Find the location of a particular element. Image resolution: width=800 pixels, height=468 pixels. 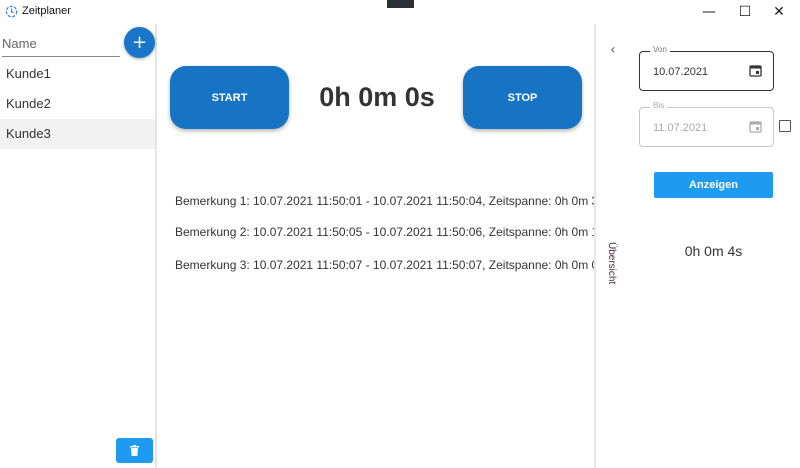

stop-button: STOP is located at coordinates (522, 97).